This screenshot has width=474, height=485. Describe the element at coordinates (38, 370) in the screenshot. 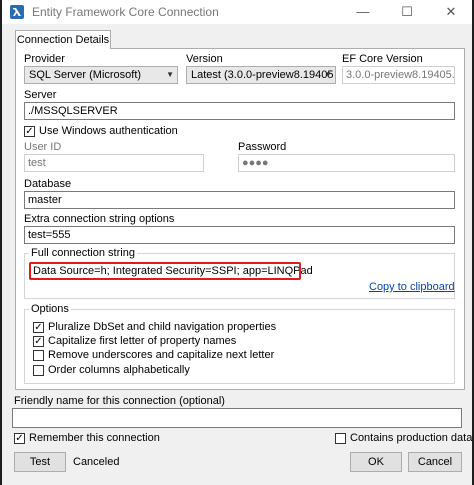

I see `order-columns-checkbox` at that location.